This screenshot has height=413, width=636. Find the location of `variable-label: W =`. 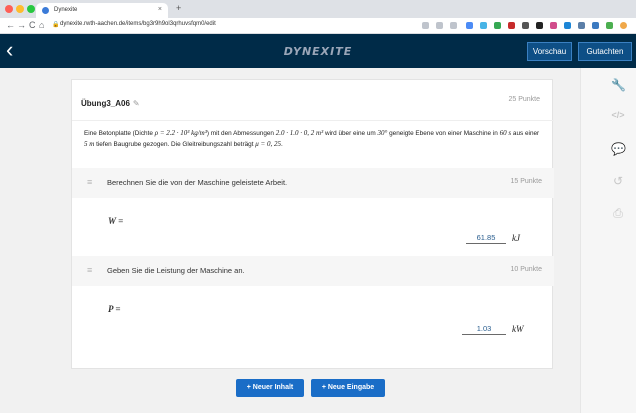

variable-label: W = is located at coordinates (116, 221).